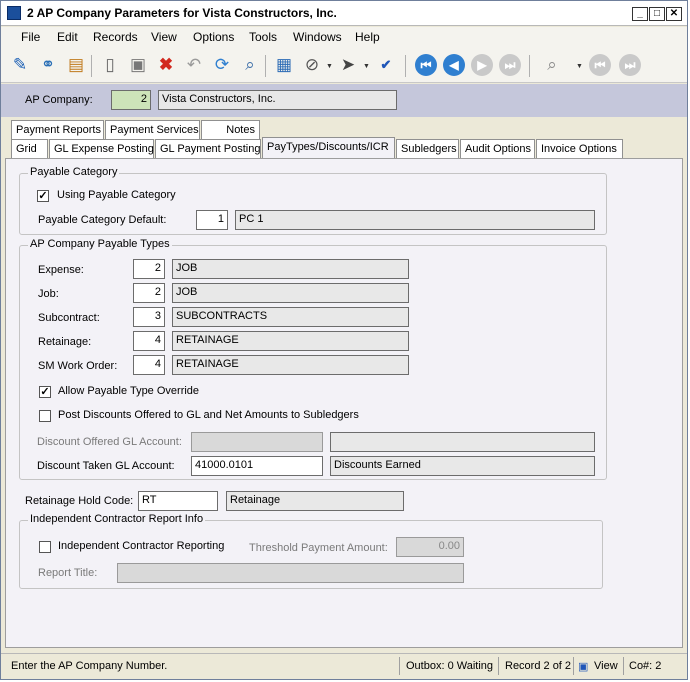 This screenshot has width=690, height=682. What do you see at coordinates (430, 547) in the screenshot?
I see `threshold-amount-input: 0.00` at bounding box center [430, 547].